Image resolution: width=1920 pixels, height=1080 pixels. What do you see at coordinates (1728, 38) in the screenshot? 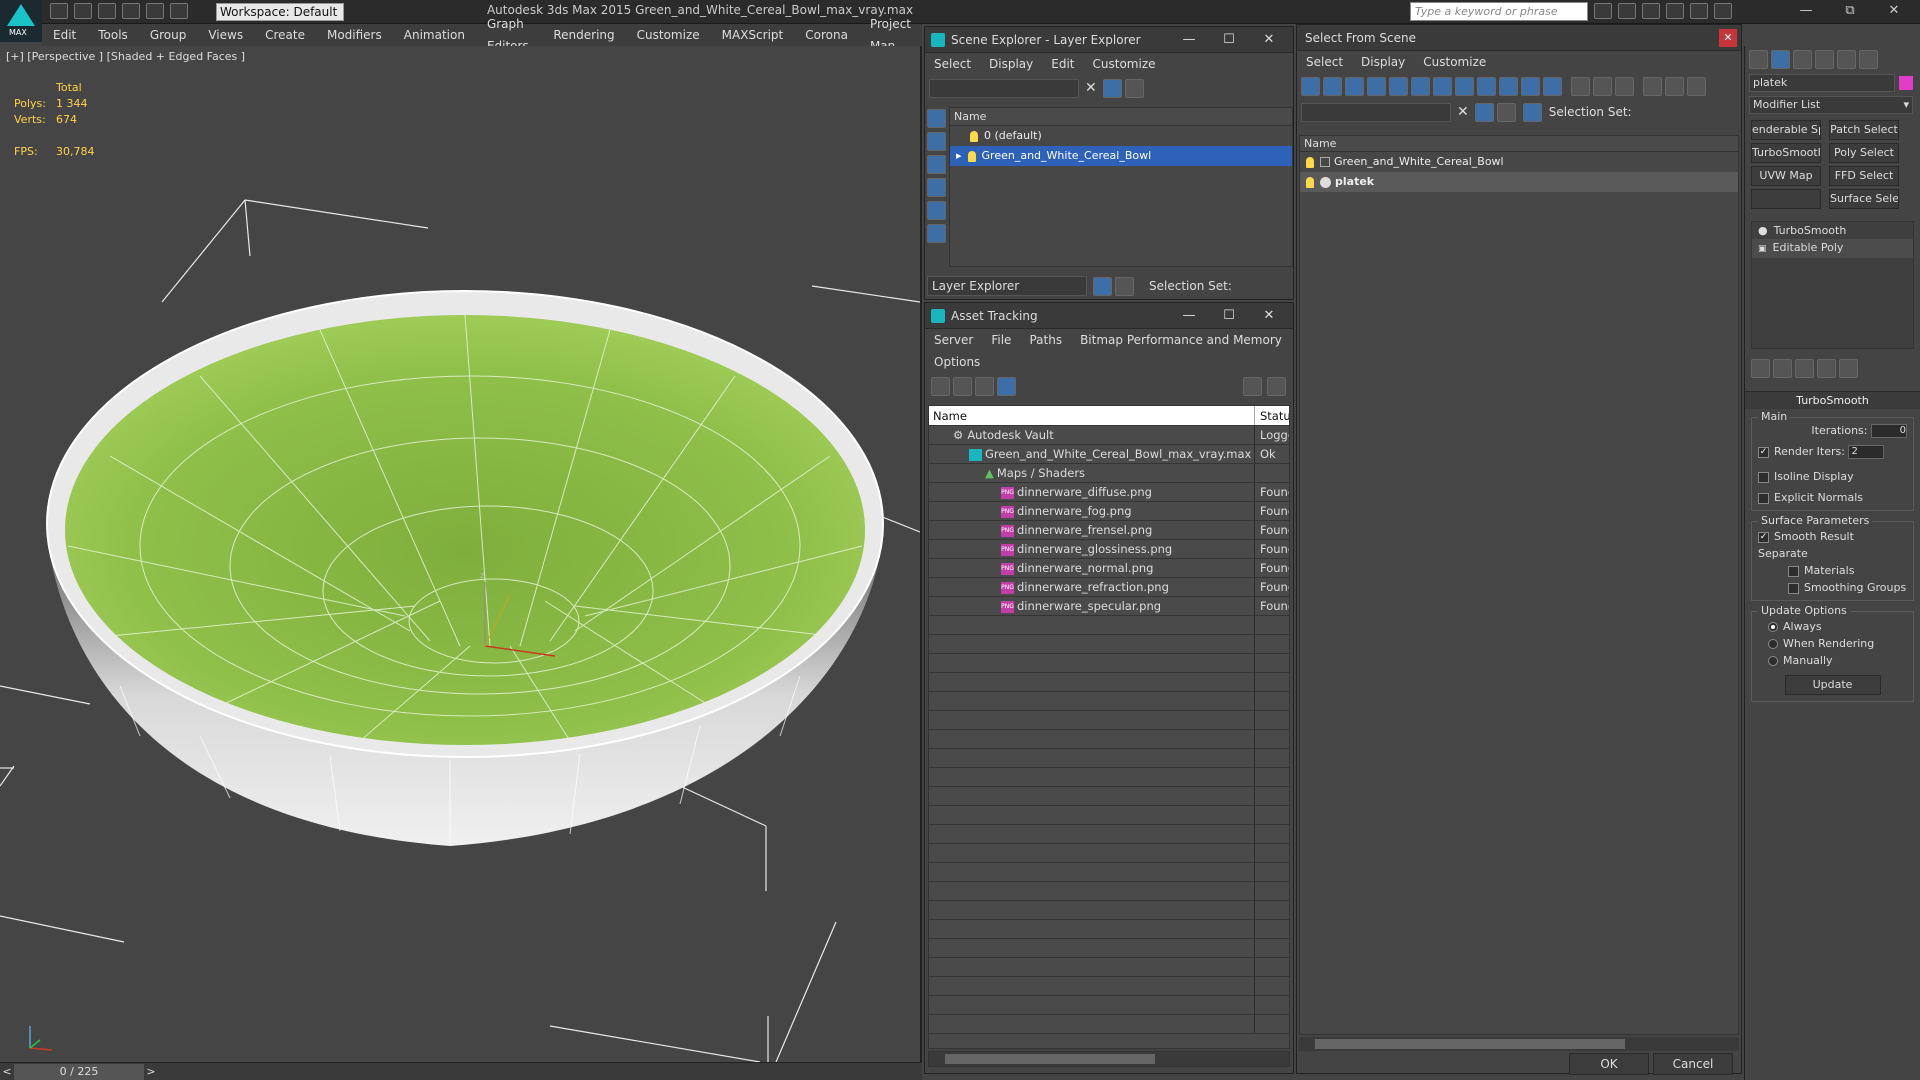
I see `sfs-close-icon: ✕` at bounding box center [1728, 38].